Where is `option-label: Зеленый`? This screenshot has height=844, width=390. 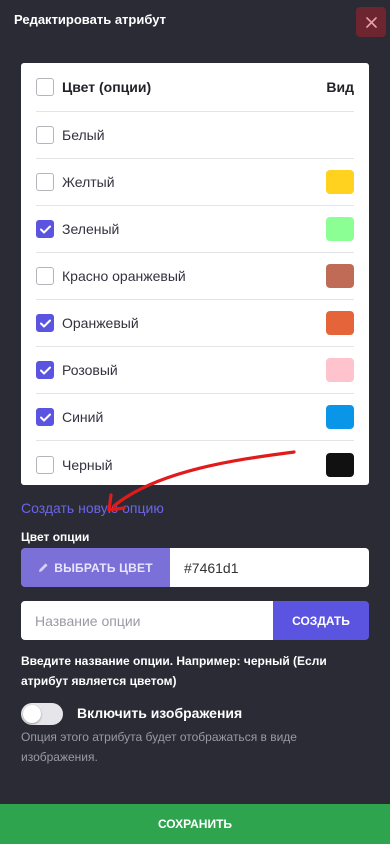 option-label: Зеленый is located at coordinates (91, 229).